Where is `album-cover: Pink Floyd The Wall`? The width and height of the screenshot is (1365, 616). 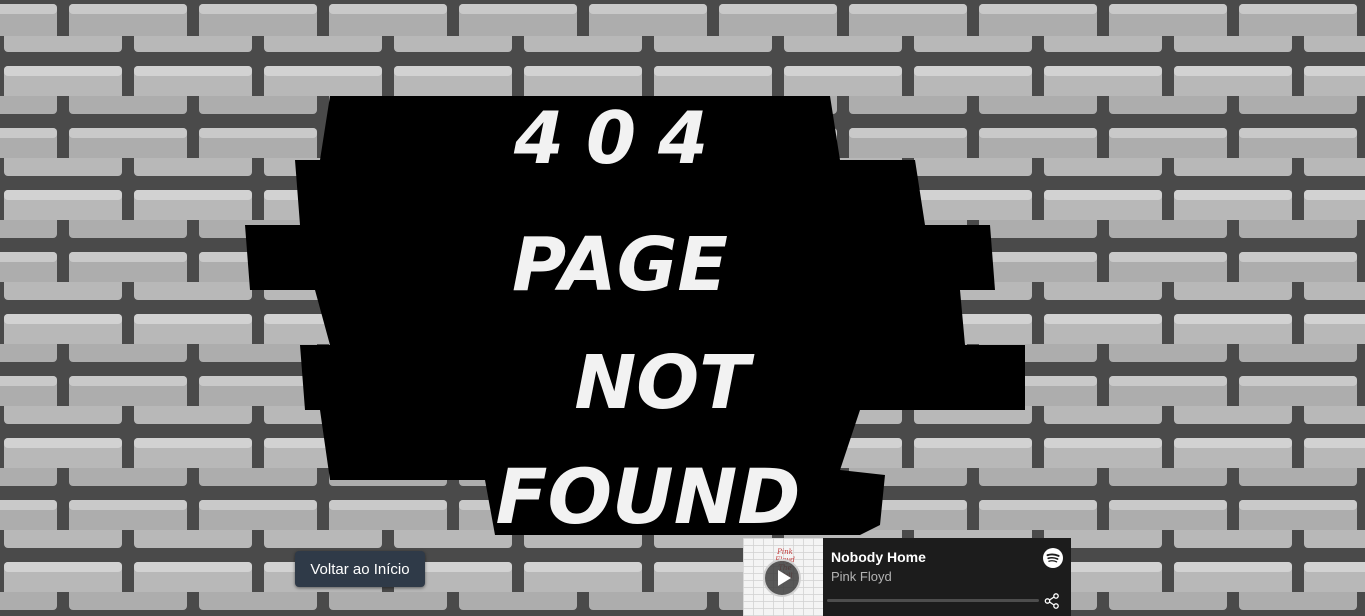
album-cover: Pink Floyd The Wall is located at coordinates (783, 577).